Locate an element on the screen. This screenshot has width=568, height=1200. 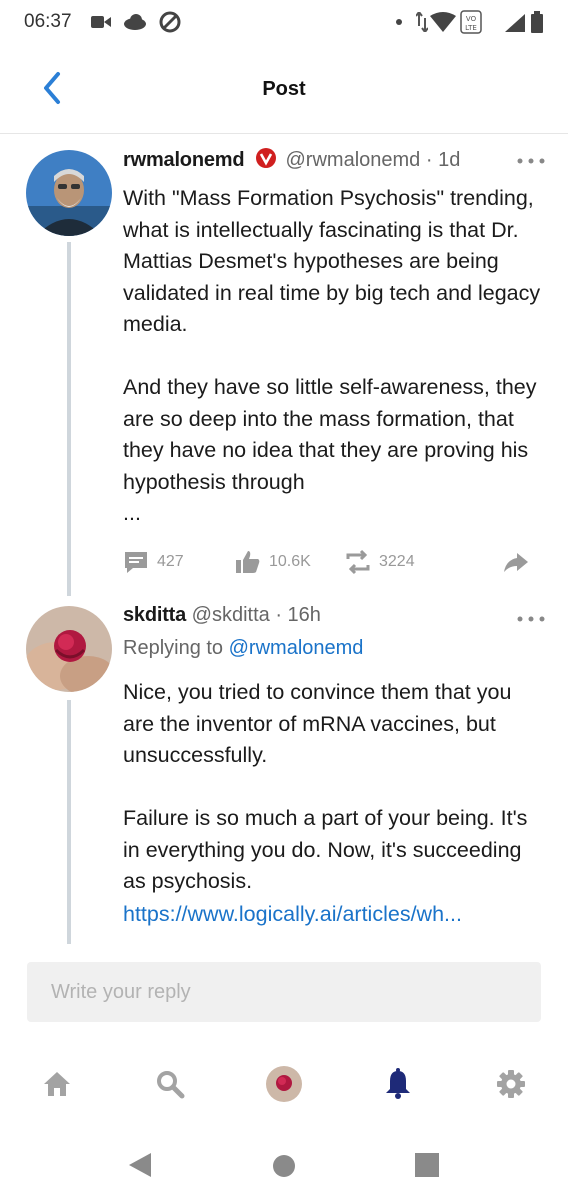
replying-to: Replying to @rwmalonemd is located at coordinates (243, 648).